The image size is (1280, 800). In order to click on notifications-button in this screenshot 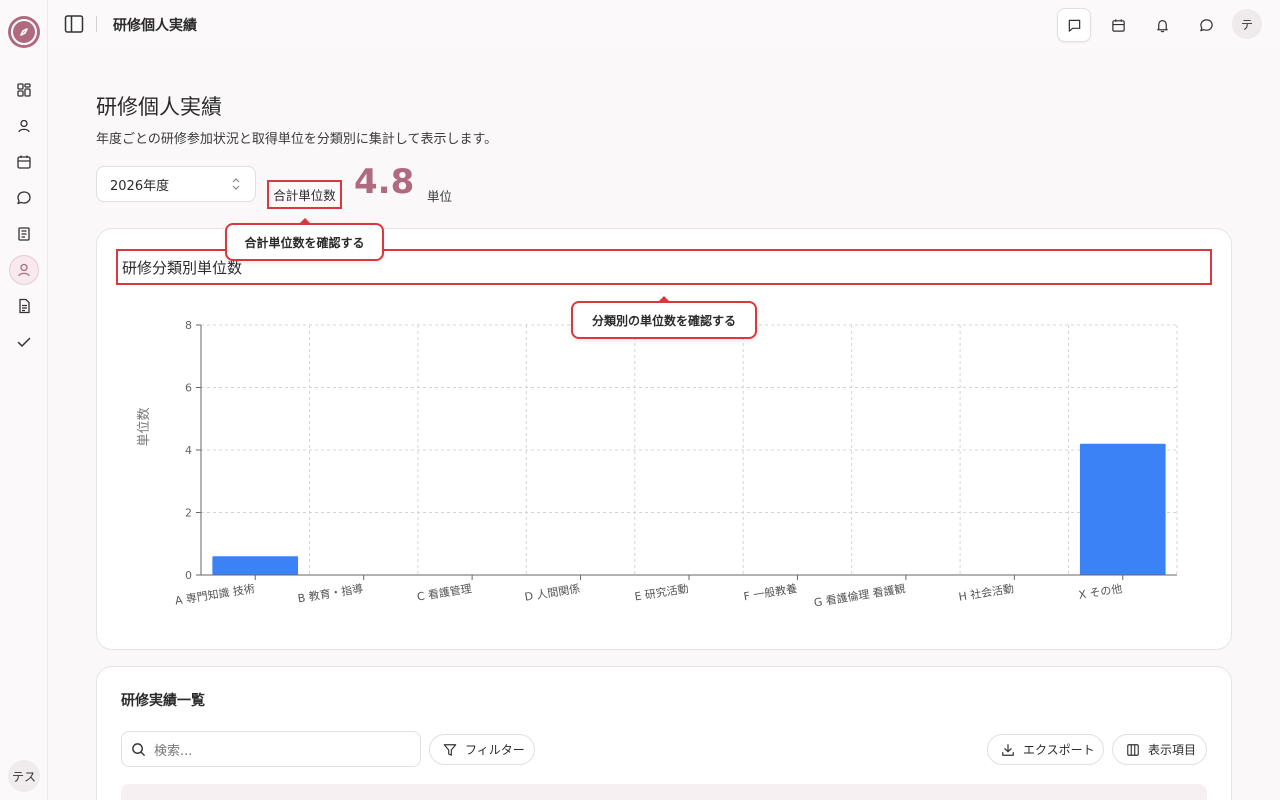, I will do `click(1162, 25)`.